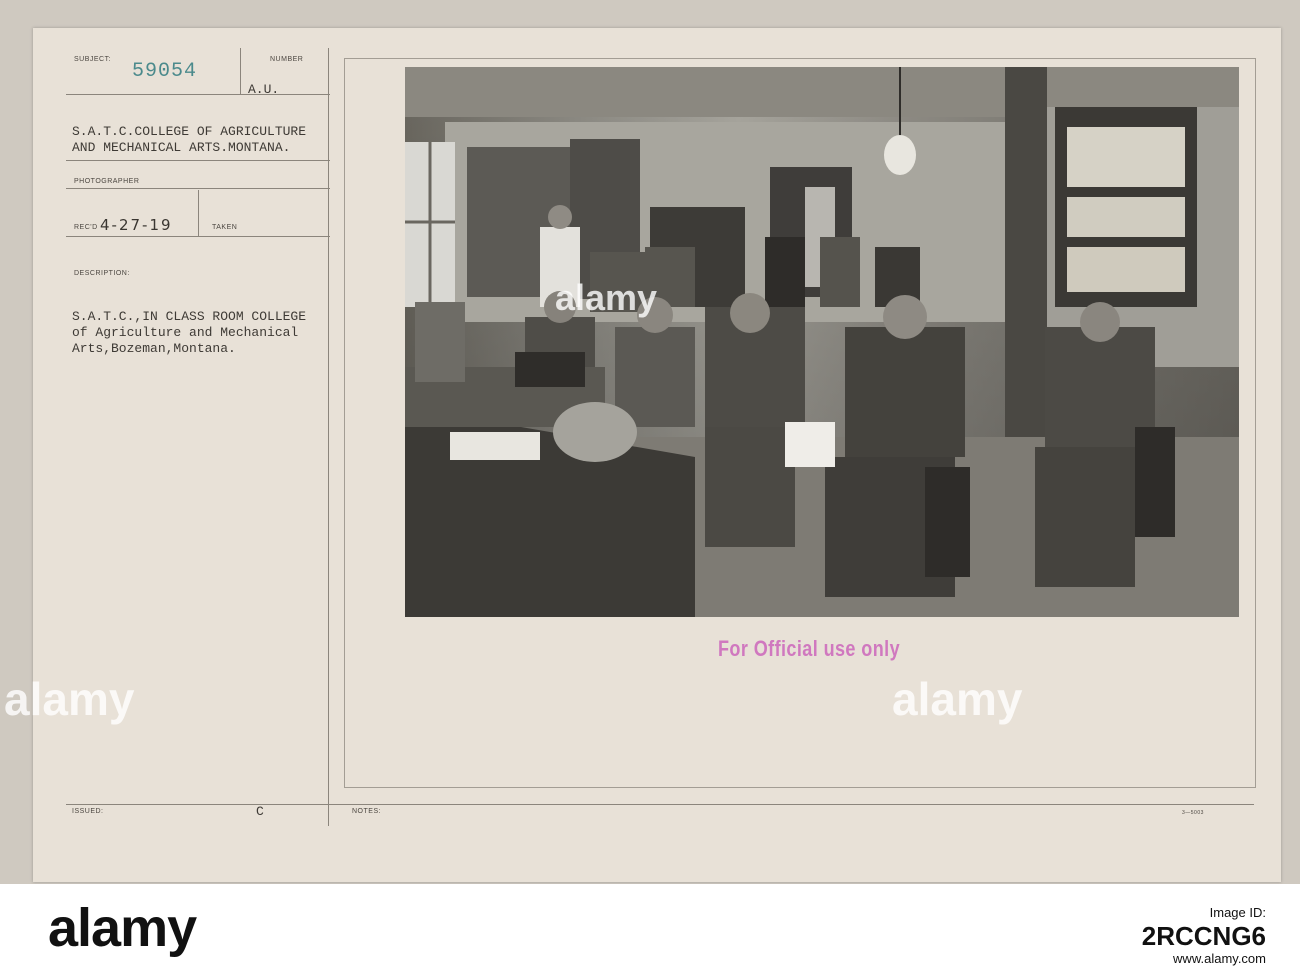 This screenshot has width=1300, height=974. I want to click on bottom-rule, so click(660, 804).